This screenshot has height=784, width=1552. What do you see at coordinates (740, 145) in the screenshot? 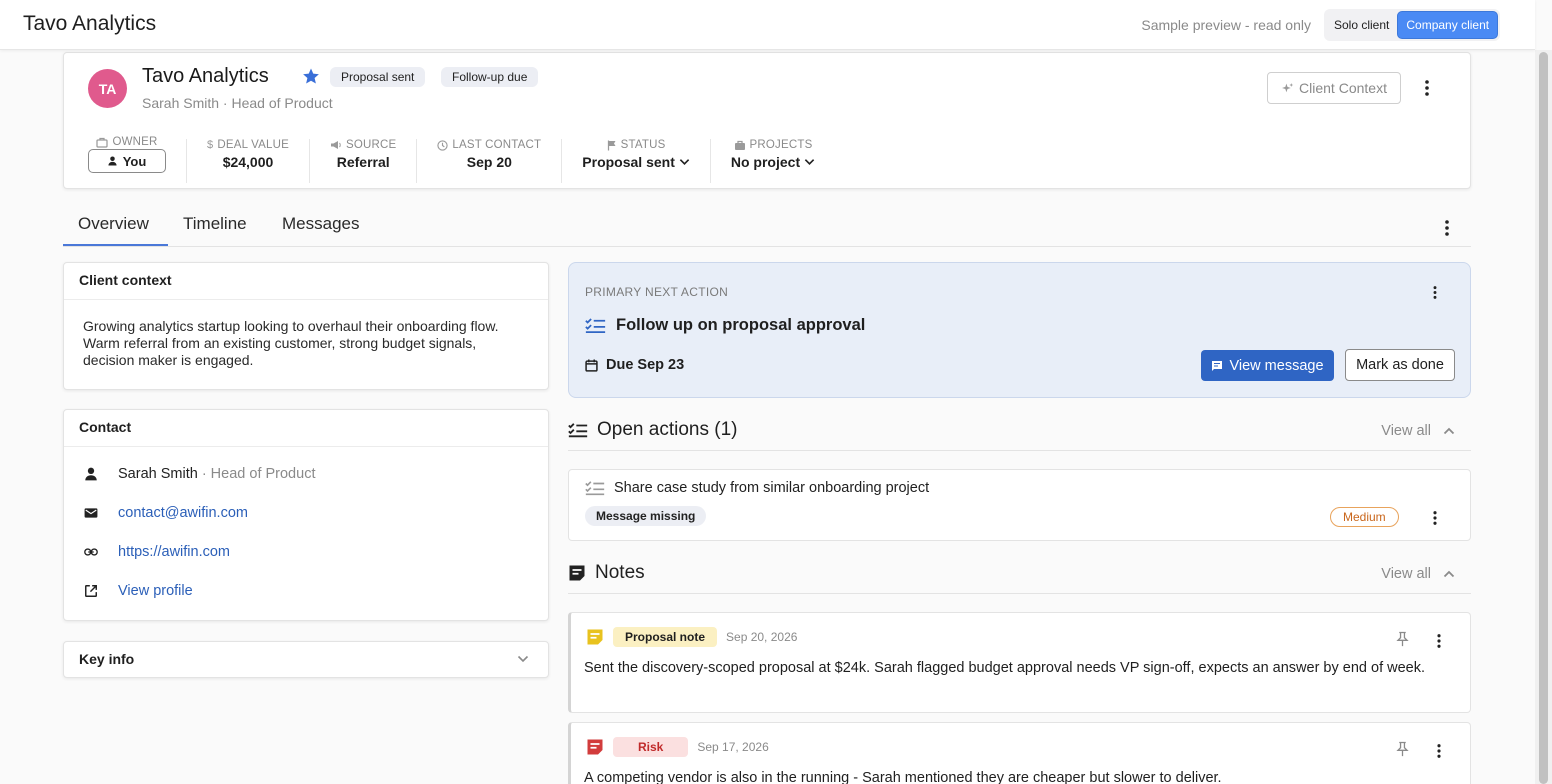
I see `briefcase-icon` at bounding box center [740, 145].